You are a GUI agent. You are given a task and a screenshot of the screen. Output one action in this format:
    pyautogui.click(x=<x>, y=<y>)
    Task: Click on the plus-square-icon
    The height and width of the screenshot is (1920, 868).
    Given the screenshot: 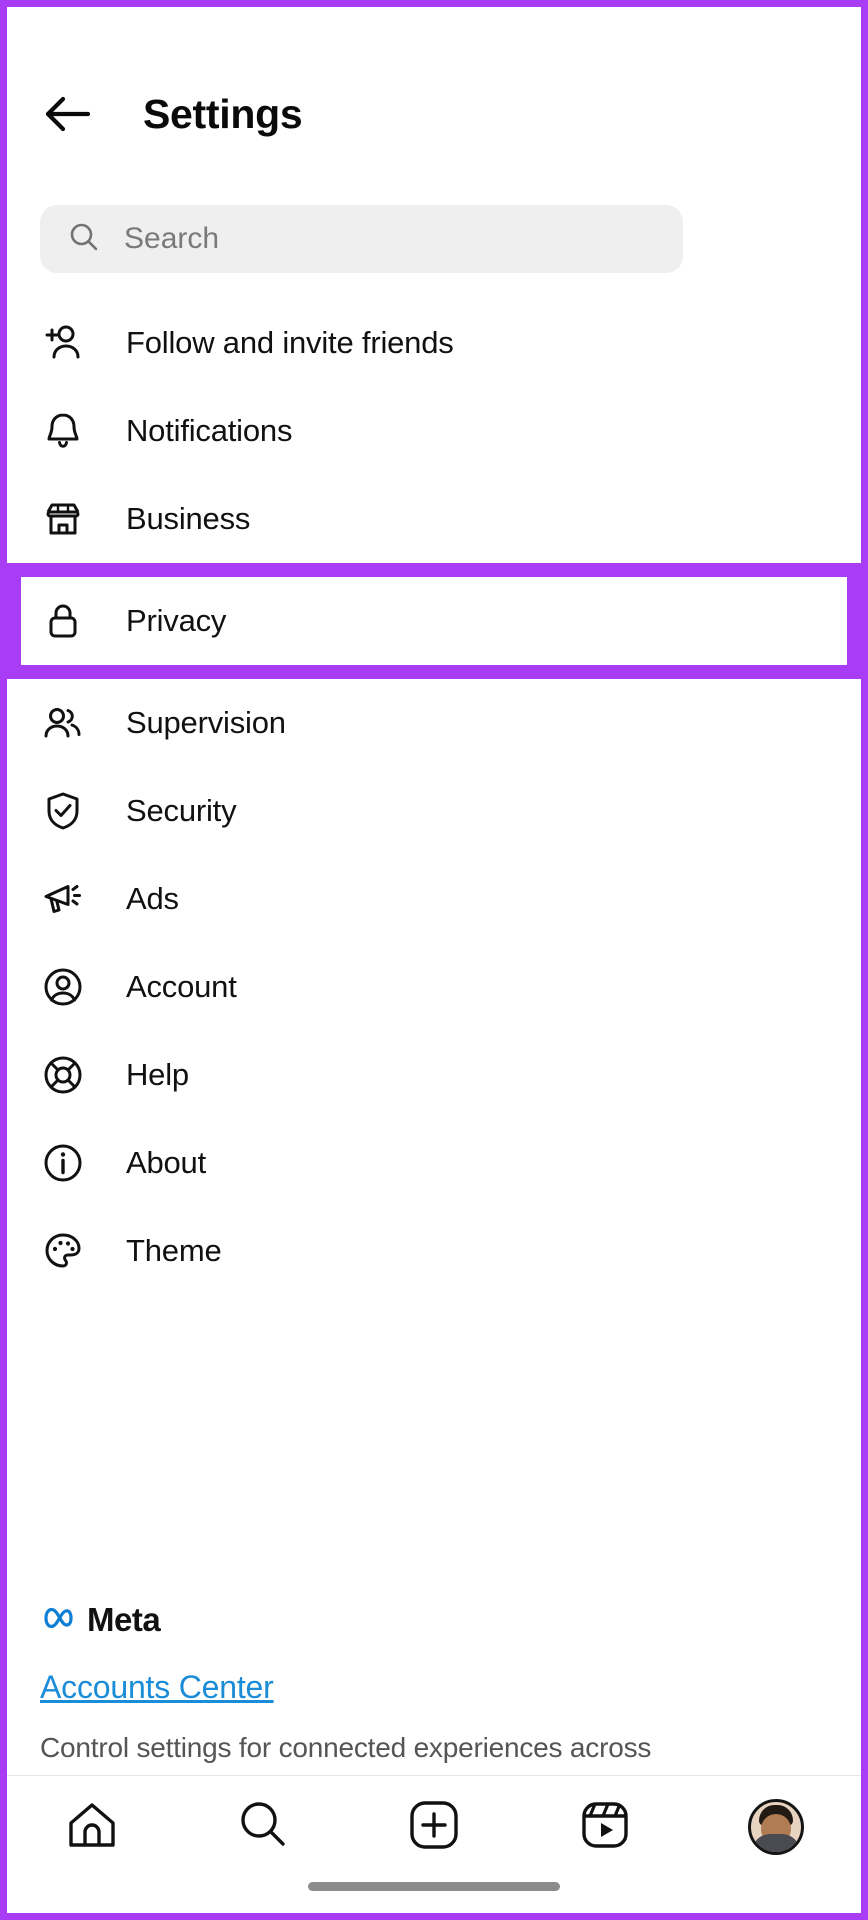 What is the action you would take?
    pyautogui.click(x=434, y=1827)
    